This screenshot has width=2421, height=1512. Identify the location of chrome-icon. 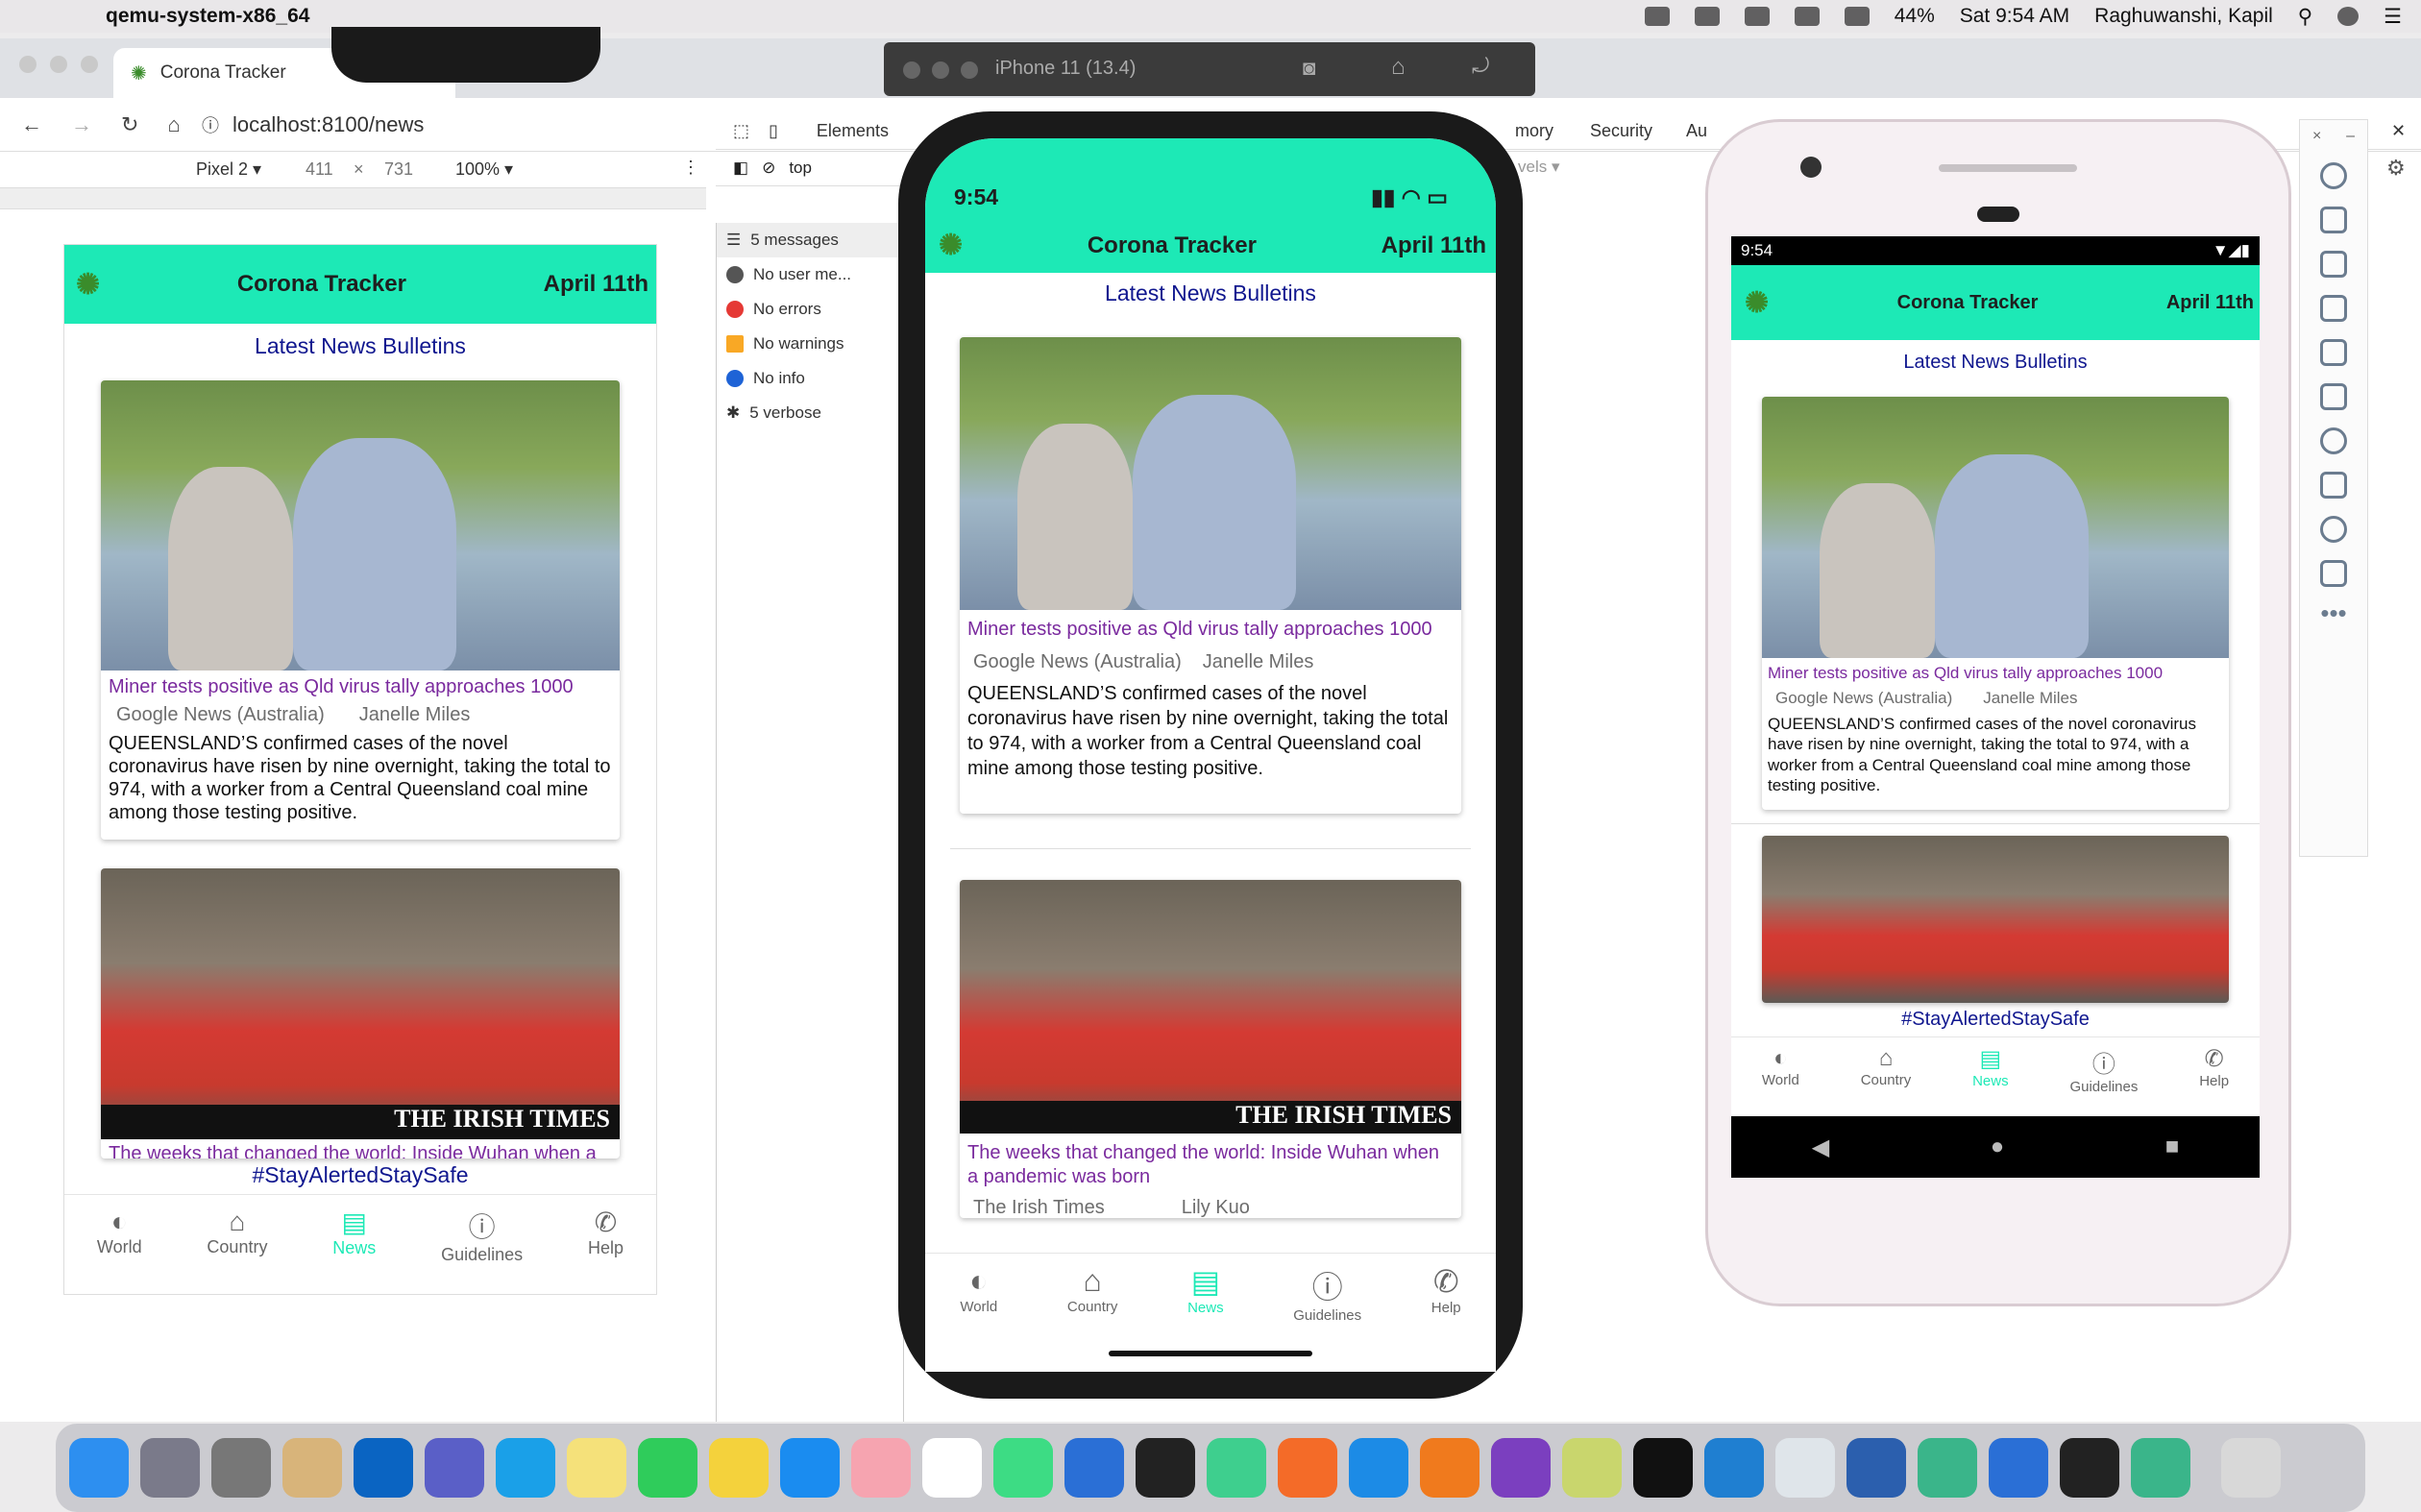
(1805, 1468).